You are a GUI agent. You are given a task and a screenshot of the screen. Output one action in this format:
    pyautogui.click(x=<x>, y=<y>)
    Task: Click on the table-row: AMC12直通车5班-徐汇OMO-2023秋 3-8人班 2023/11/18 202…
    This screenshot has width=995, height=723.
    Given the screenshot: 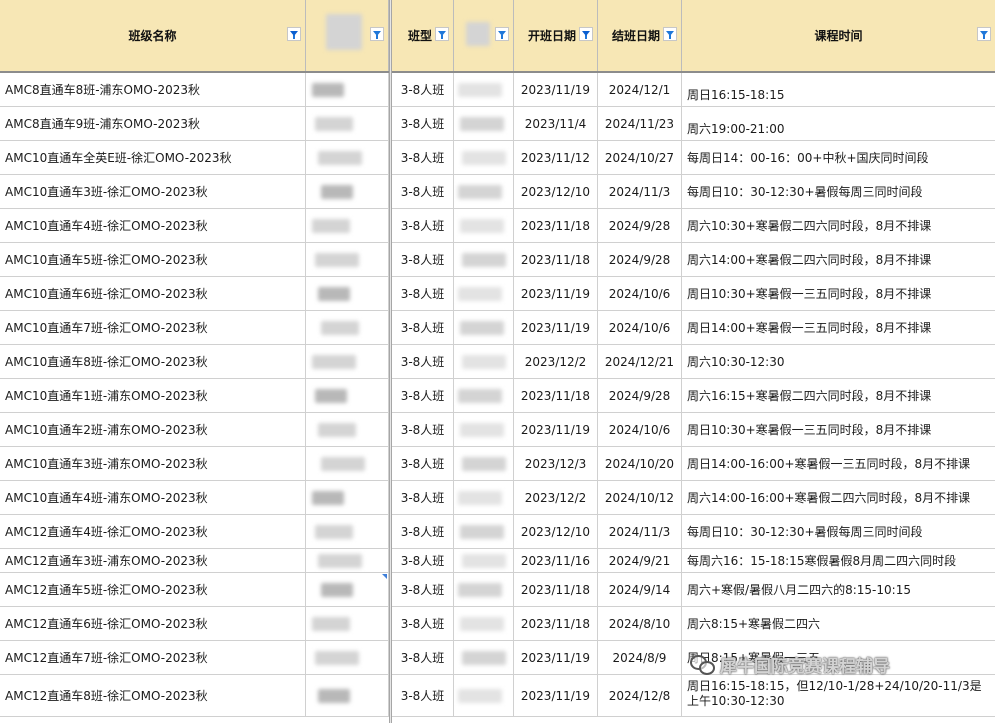 What is the action you would take?
    pyautogui.click(x=497, y=590)
    